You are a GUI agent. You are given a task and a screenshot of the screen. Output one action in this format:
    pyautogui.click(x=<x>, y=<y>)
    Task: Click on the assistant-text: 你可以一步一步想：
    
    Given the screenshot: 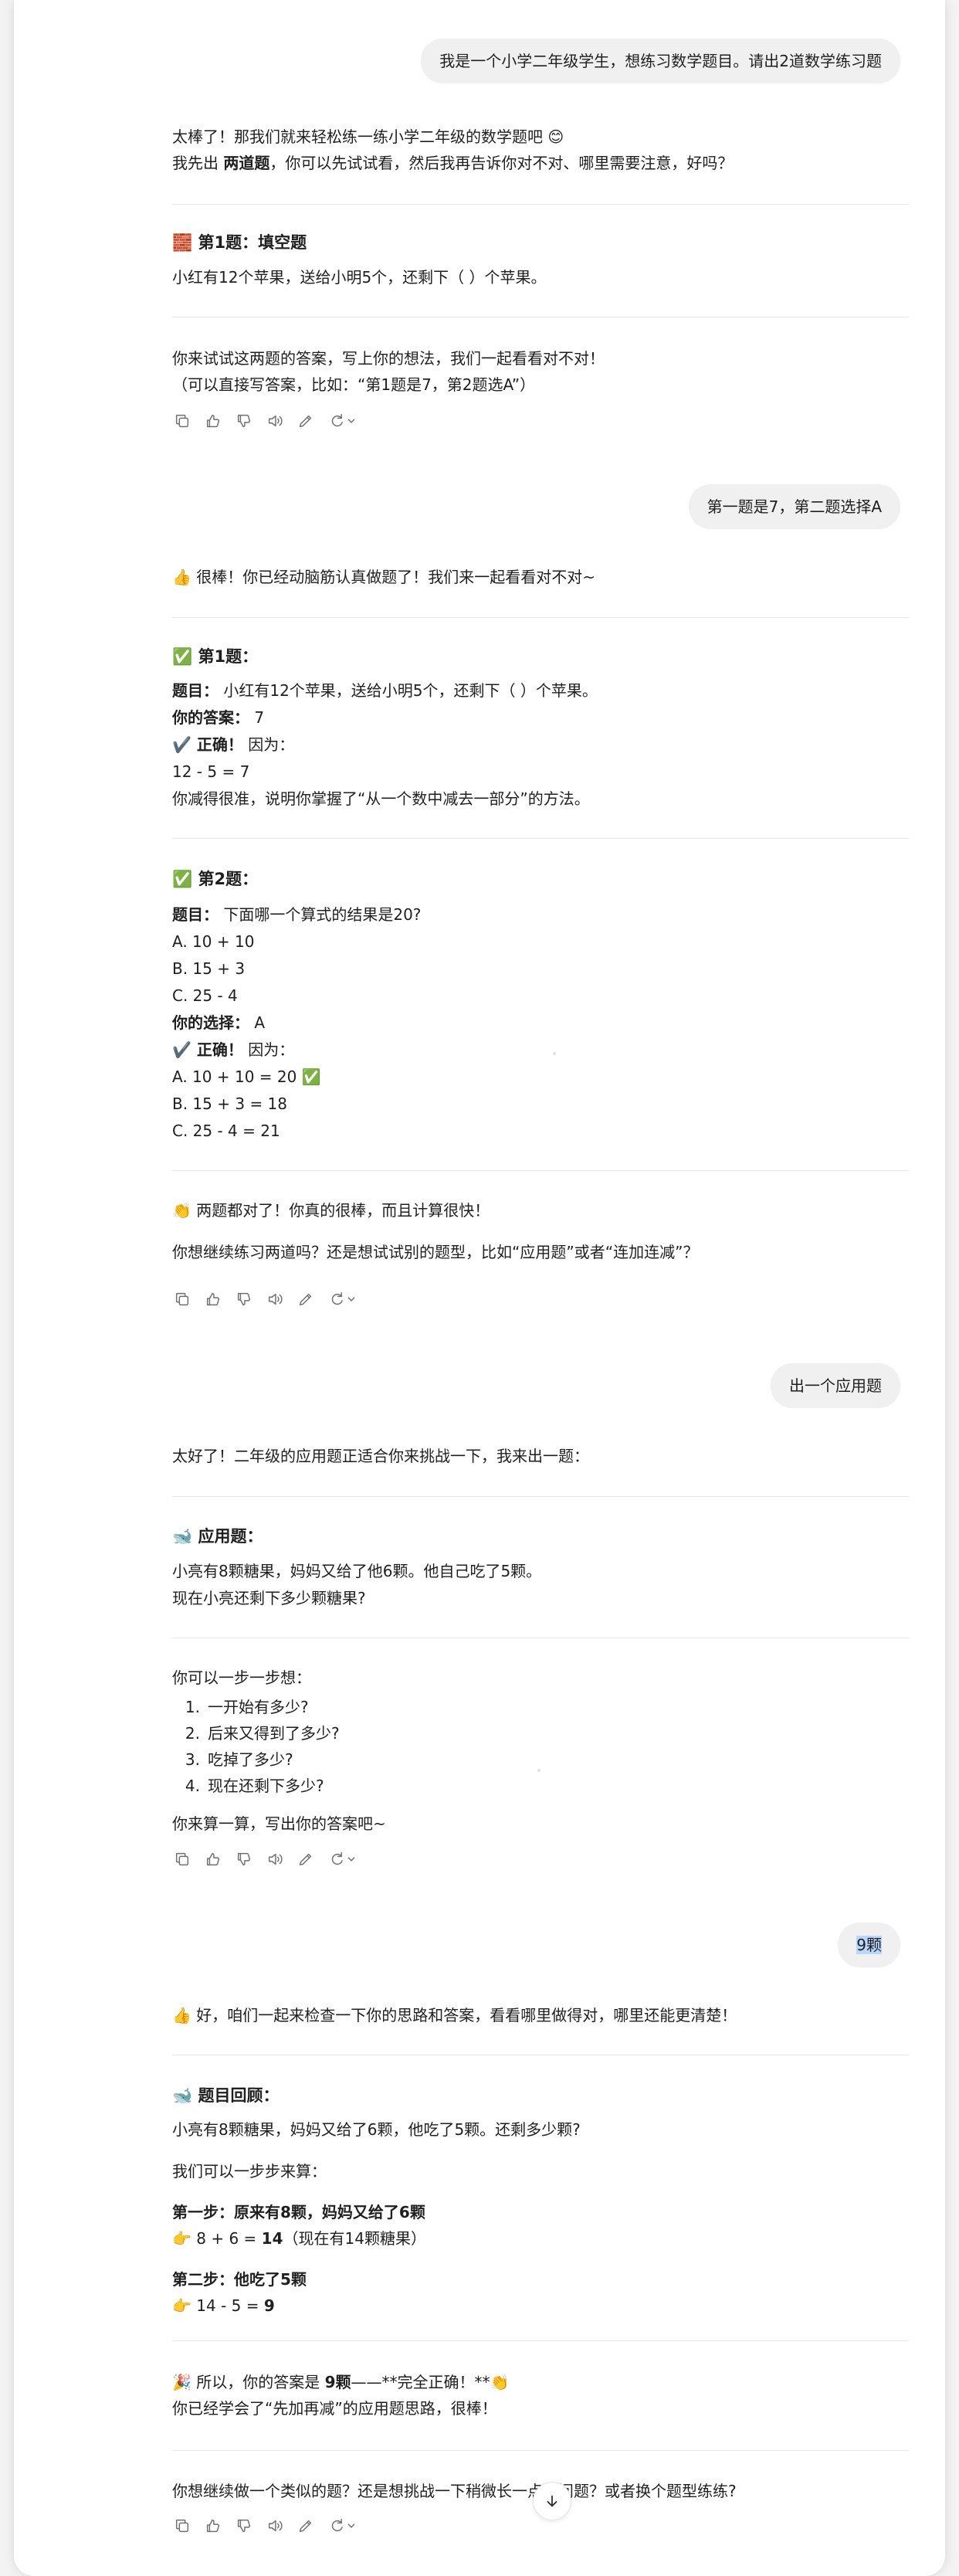 What is the action you would take?
    pyautogui.click(x=241, y=1678)
    